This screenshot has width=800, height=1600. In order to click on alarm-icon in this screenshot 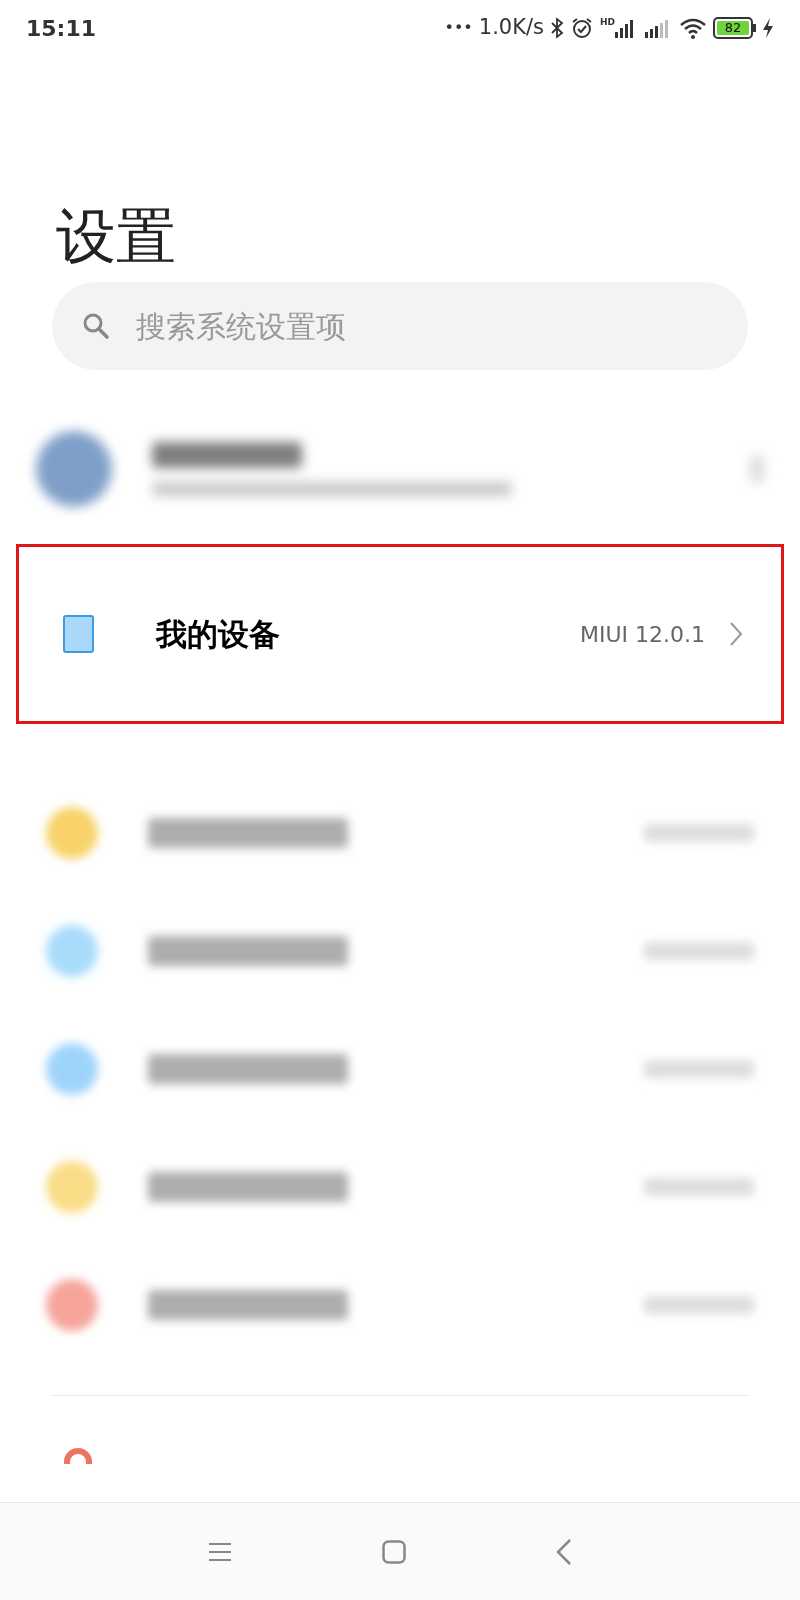, I will do `click(582, 28)`.